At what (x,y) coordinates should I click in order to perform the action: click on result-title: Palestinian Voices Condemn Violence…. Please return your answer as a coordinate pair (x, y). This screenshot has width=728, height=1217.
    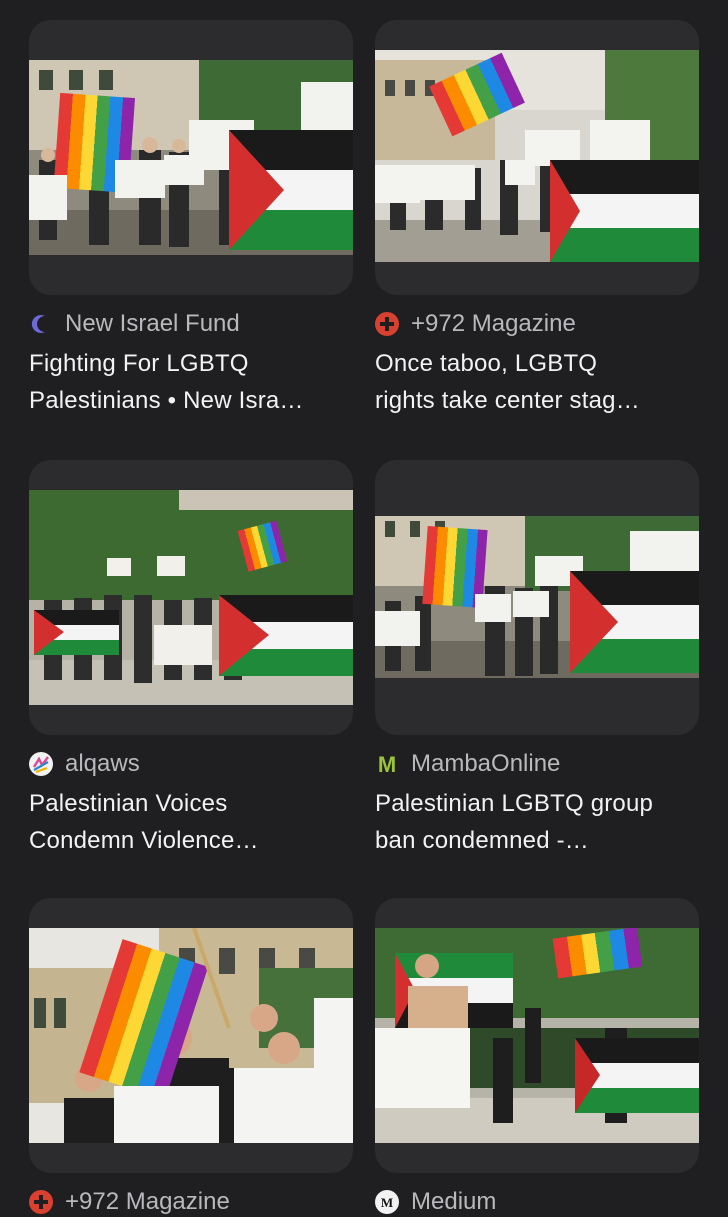
    Looking at the image, I should click on (191, 822).